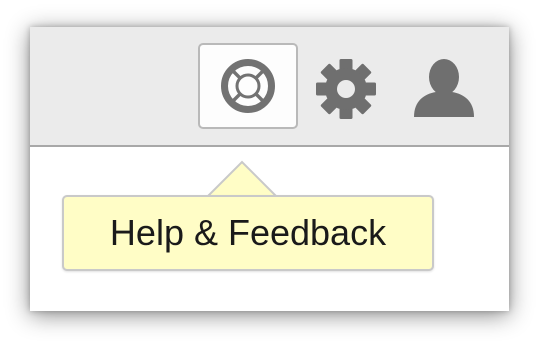 The height and width of the screenshot is (341, 539). What do you see at coordinates (242, 179) in the screenshot?
I see `tooltip-pointer` at bounding box center [242, 179].